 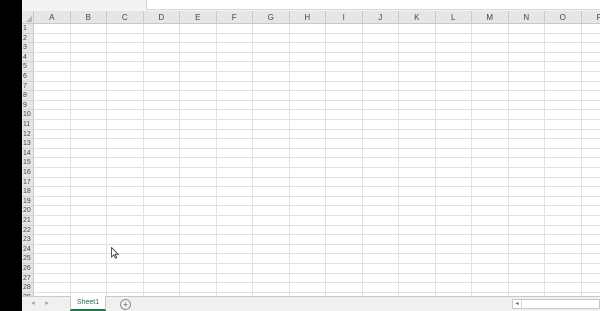 I want to click on row-header-18: 18, so click(x=28, y=192).